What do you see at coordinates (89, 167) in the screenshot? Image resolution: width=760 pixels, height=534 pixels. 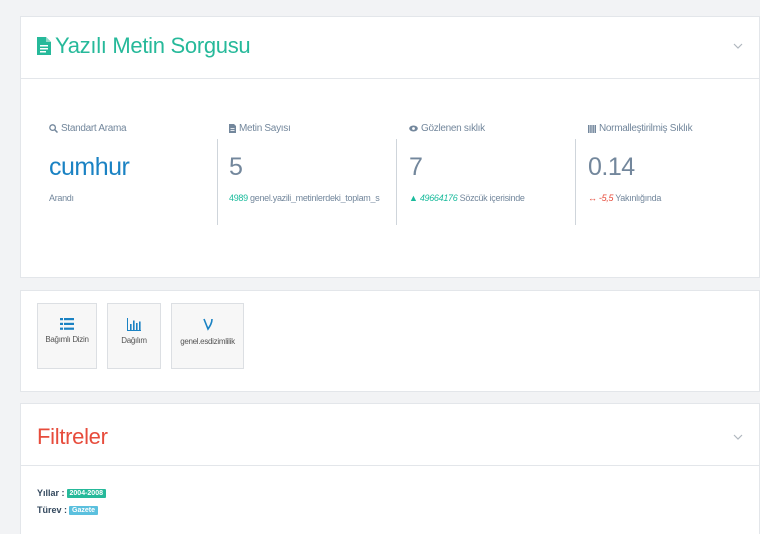 I see `search-term-value: cumhur` at bounding box center [89, 167].